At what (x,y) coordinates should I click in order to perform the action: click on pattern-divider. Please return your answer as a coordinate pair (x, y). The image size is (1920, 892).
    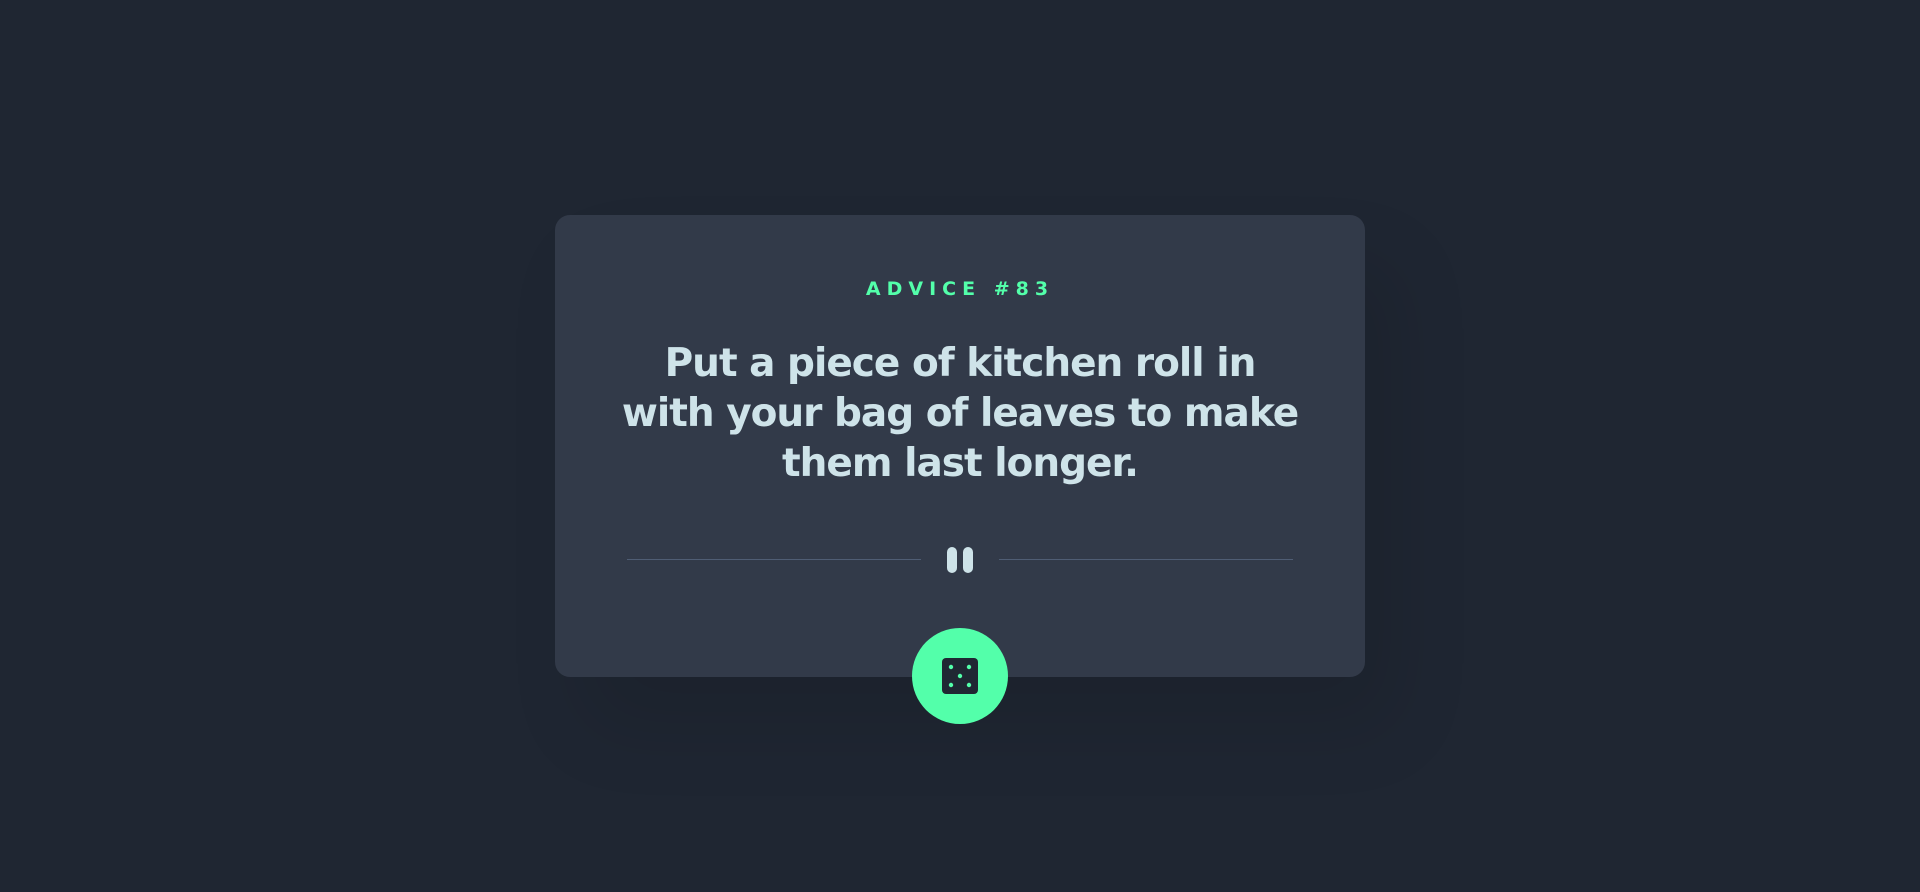
    Looking at the image, I should click on (960, 560).